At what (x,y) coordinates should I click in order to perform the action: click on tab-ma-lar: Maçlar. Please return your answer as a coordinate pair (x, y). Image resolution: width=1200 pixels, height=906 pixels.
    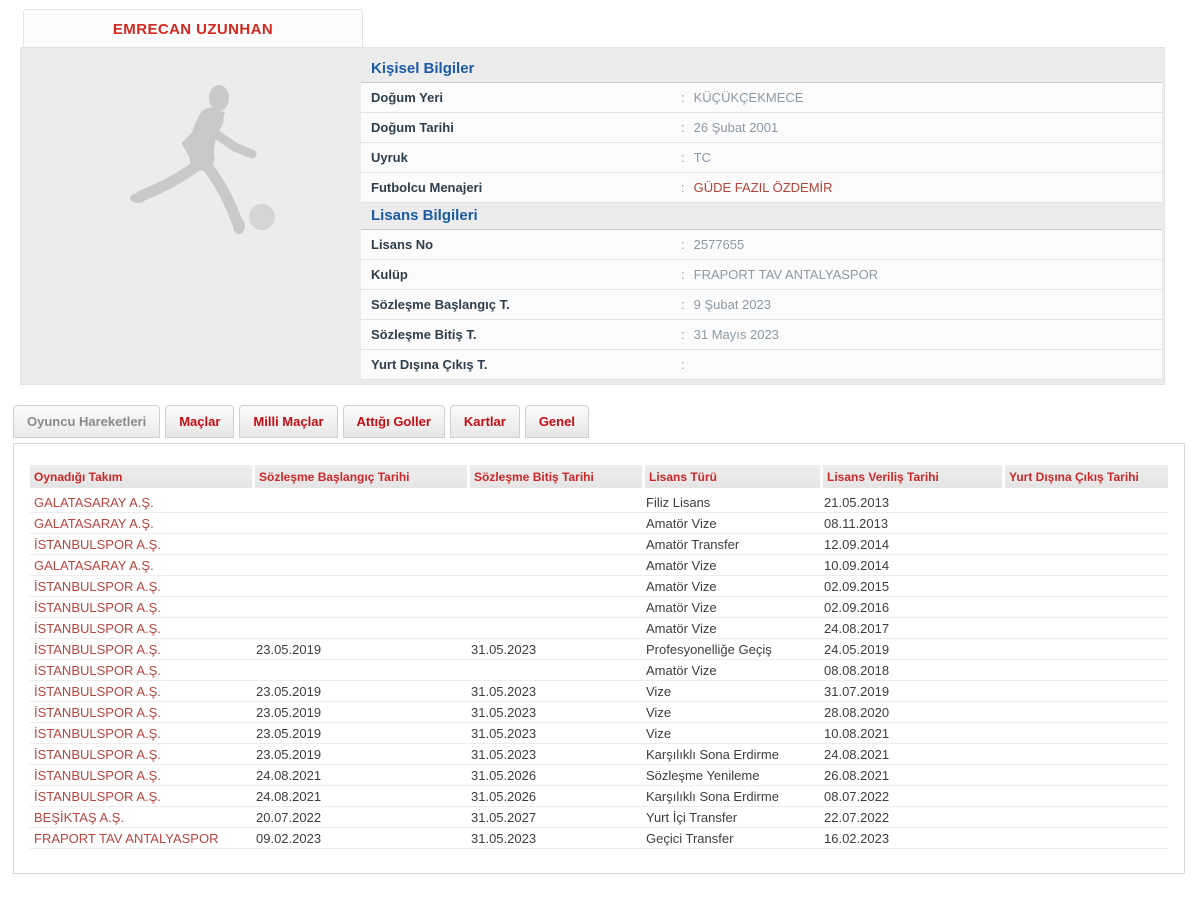
    Looking at the image, I should click on (200, 421).